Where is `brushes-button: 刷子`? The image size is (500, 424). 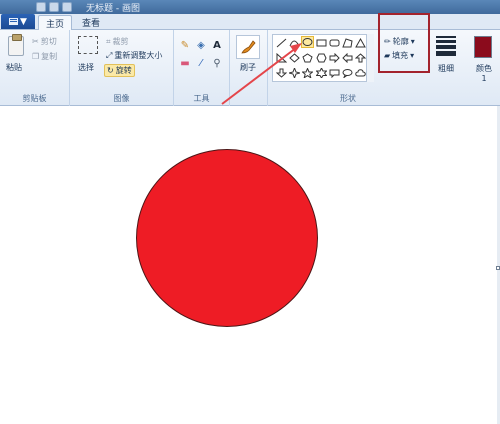
brushes-button: 刷子 is located at coordinates (248, 67).